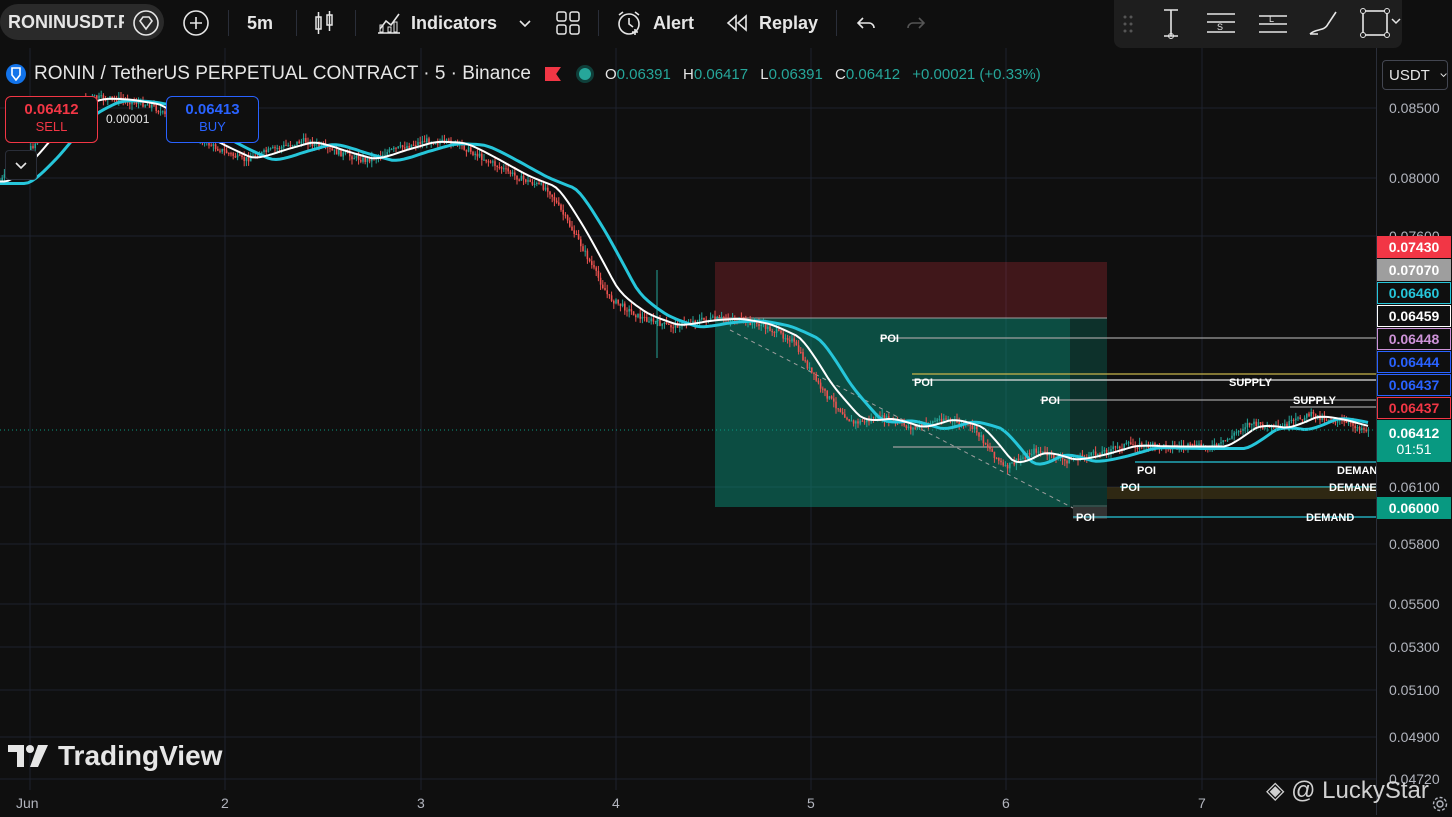 This screenshot has width=1452, height=817. I want to click on price-label: 0.07070, so click(1414, 270).